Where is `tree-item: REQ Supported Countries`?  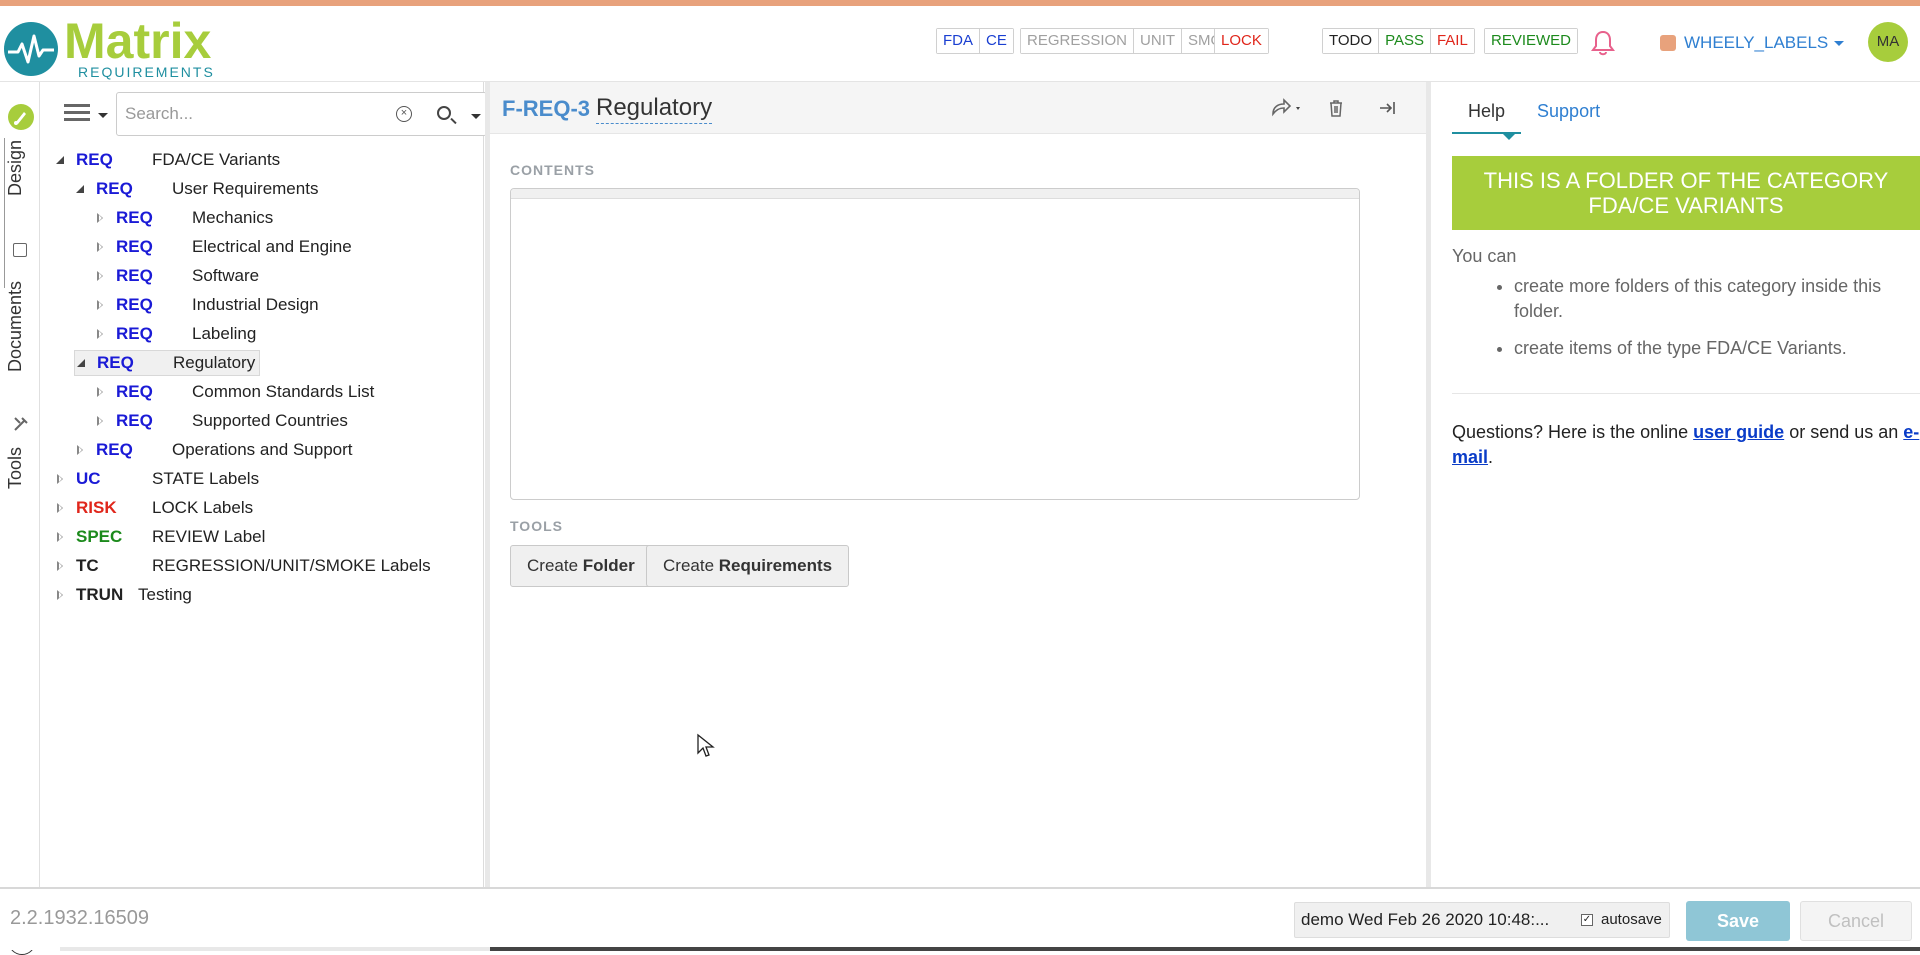 tree-item: REQ Supported Countries is located at coordinates (221, 421).